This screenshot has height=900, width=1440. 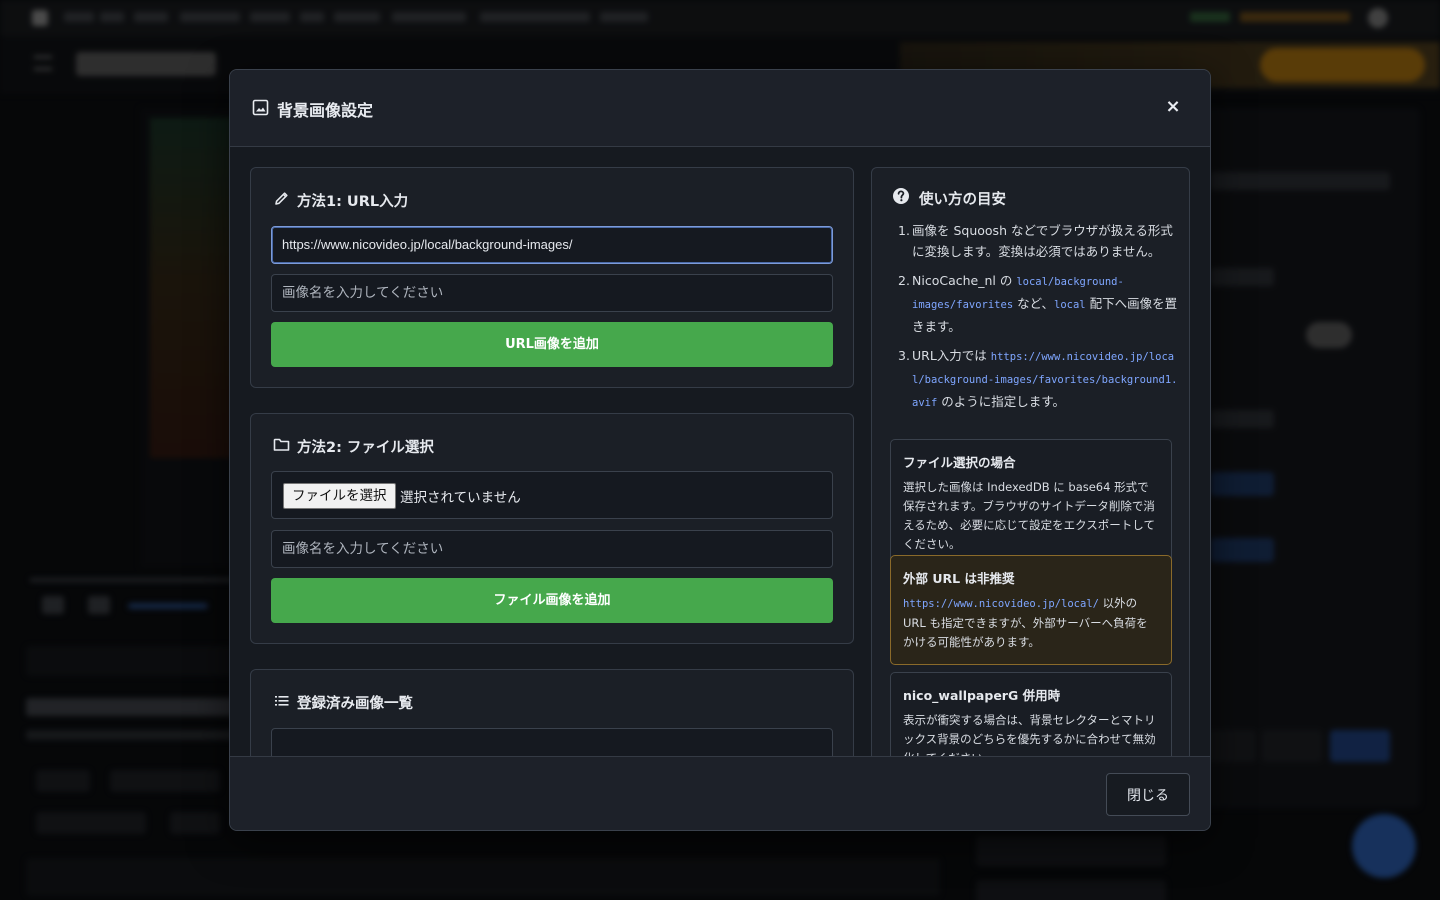 I want to click on note-code: https://www.nicovideo.jp/local/, so click(x=1001, y=604).